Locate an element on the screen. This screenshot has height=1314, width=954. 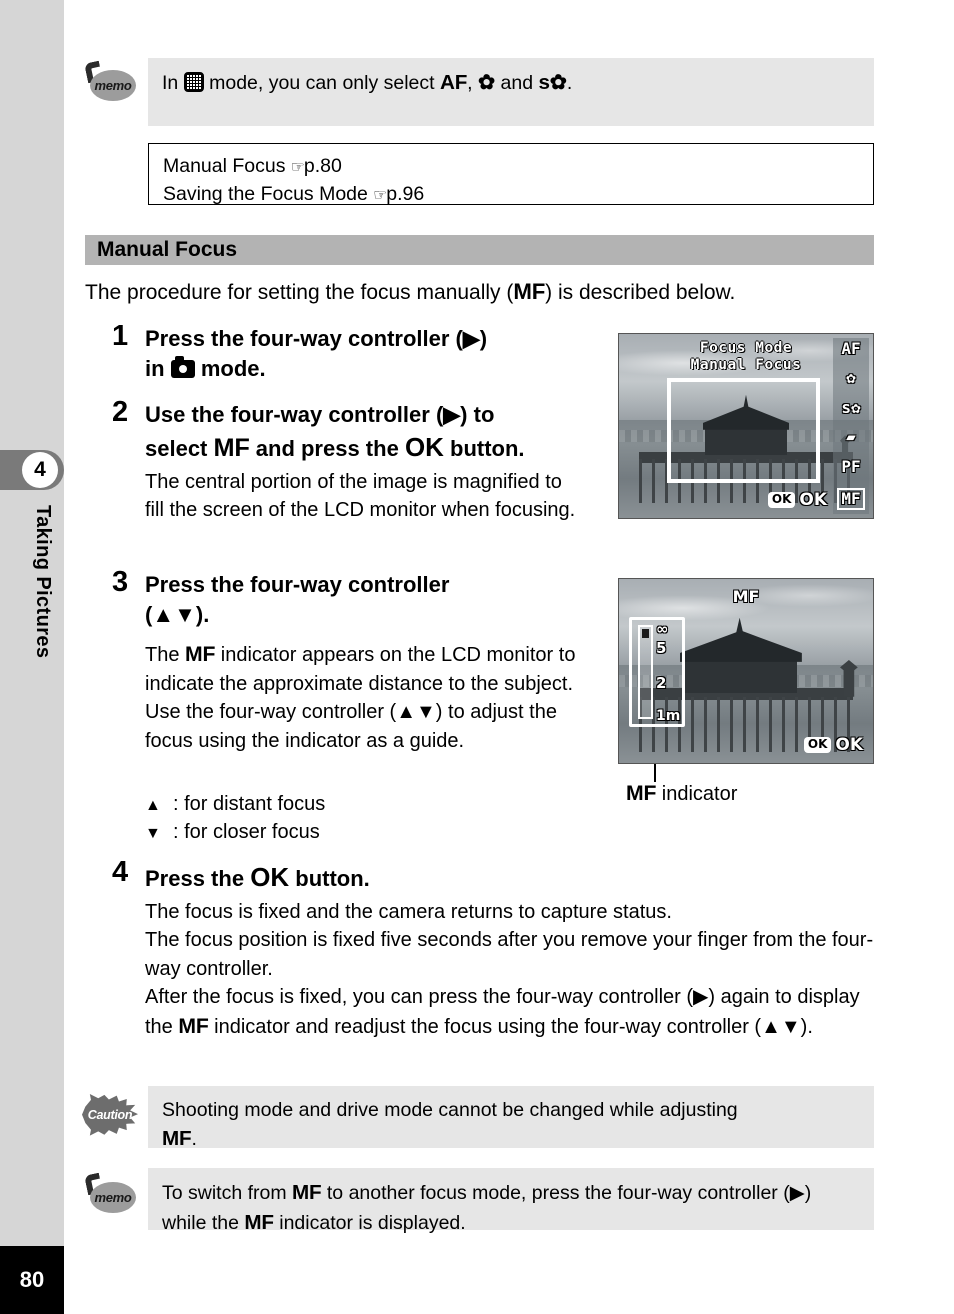
step-2-heading-line1: Use the four-way controller (▶) to is located at coordinates (320, 414).